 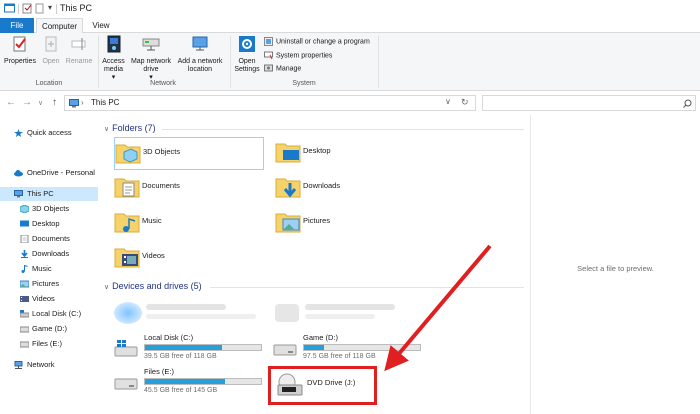 I want to click on access-media-button: Access media ▾, so click(x=113, y=58).